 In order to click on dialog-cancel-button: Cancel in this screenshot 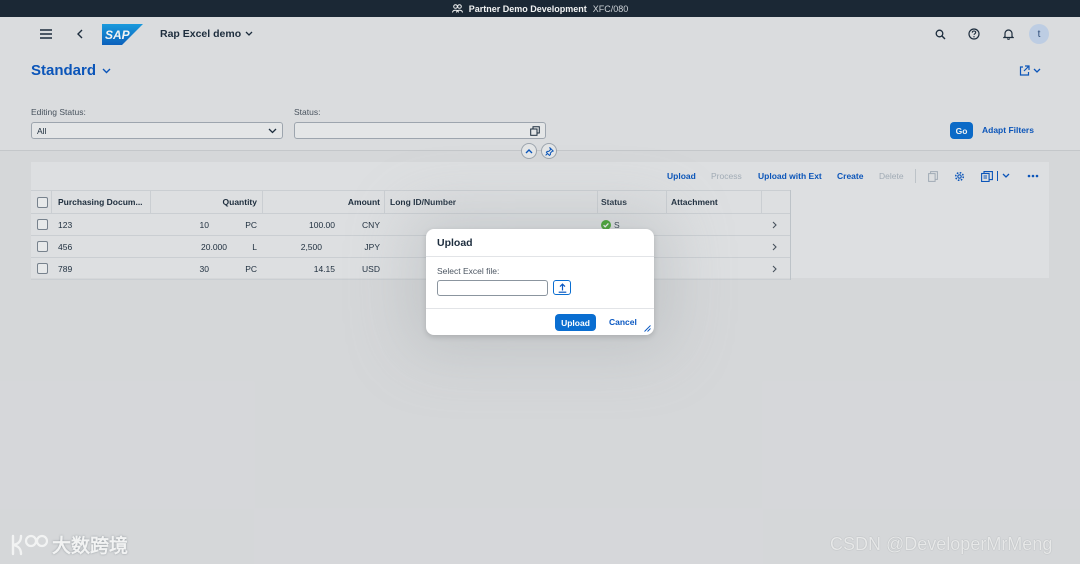, I will do `click(623, 322)`.